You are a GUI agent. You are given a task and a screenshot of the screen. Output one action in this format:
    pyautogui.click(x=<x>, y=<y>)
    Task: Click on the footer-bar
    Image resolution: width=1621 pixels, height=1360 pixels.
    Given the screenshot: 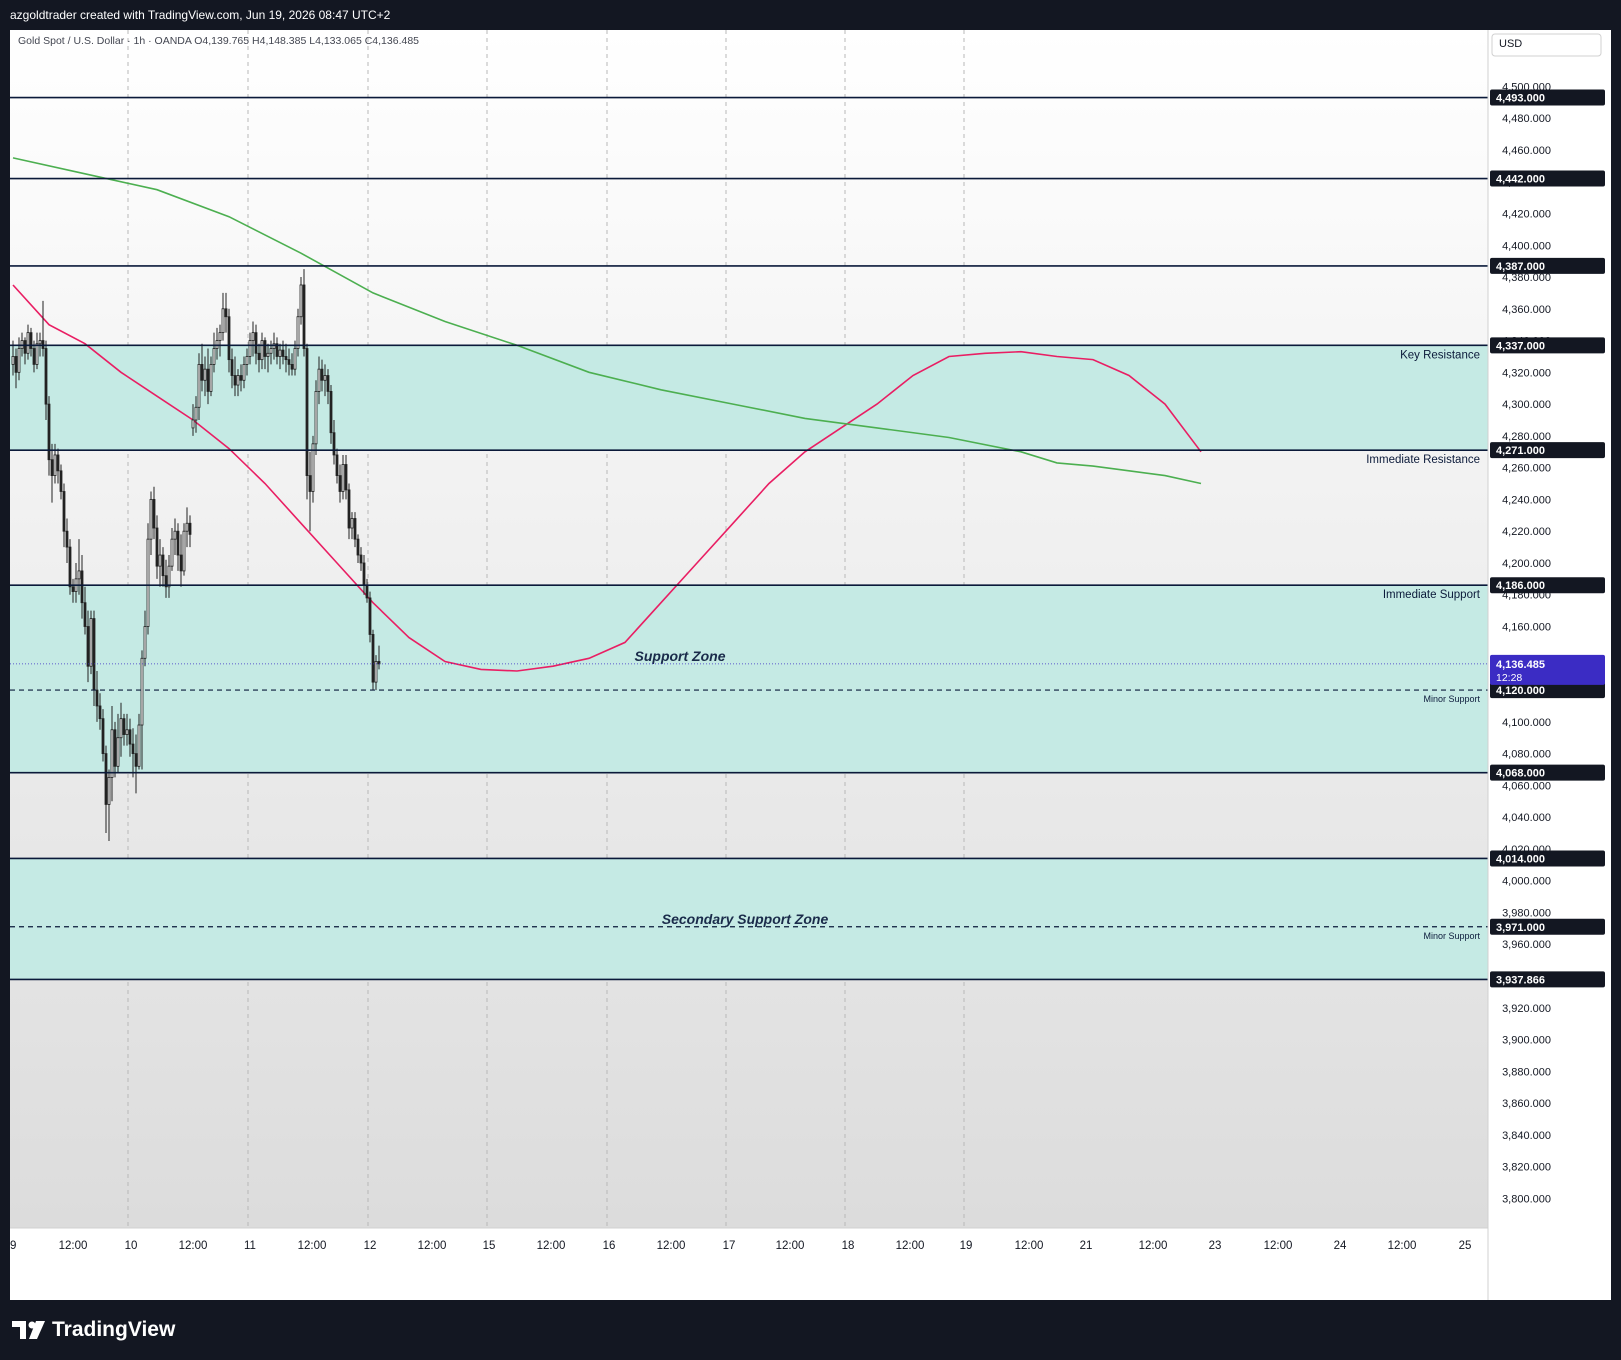 What is the action you would take?
    pyautogui.click(x=810, y=1330)
    